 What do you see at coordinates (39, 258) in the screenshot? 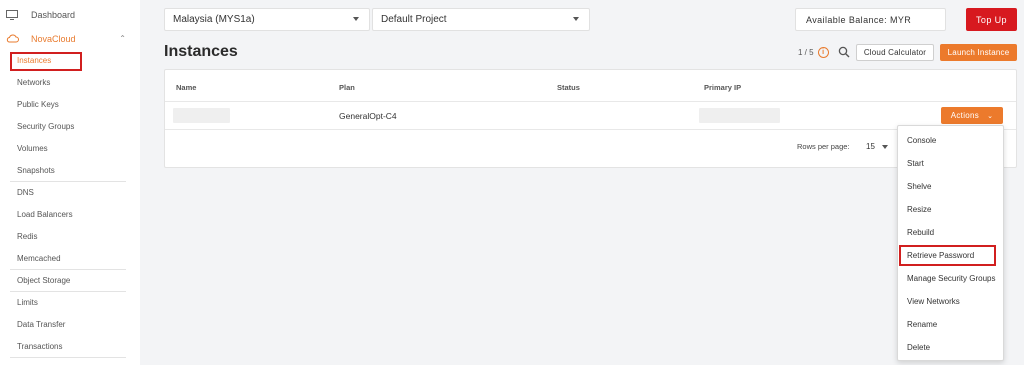
I see `sidebar-item-memcached: Memcached` at bounding box center [39, 258].